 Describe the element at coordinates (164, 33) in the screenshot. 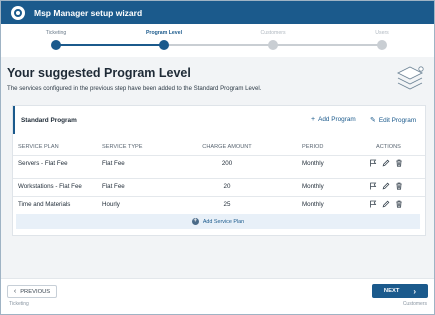

I see `step-label-program-level: Program Level` at that location.